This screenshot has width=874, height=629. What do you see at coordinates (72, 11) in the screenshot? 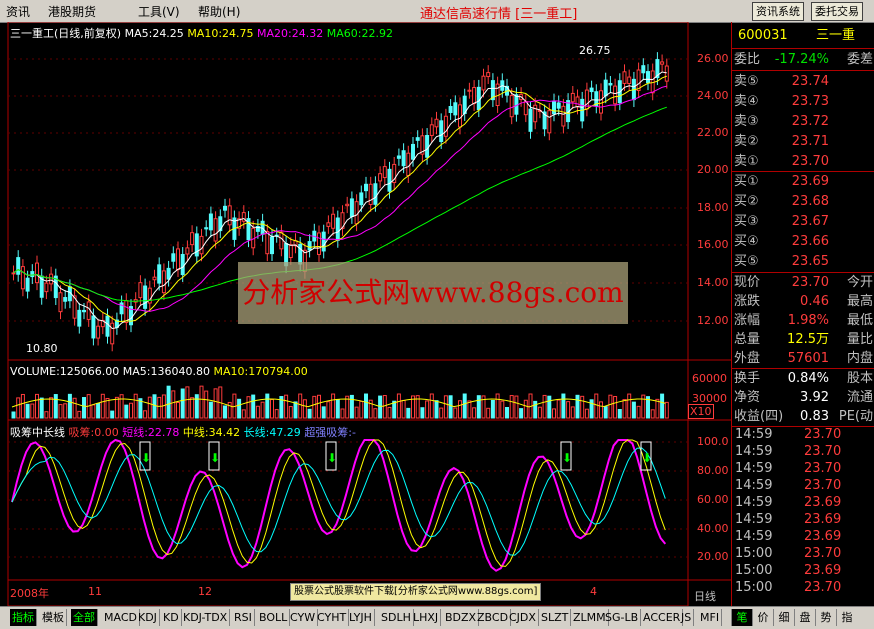
I see `menu-hk-futures: 港股期货` at bounding box center [72, 11].